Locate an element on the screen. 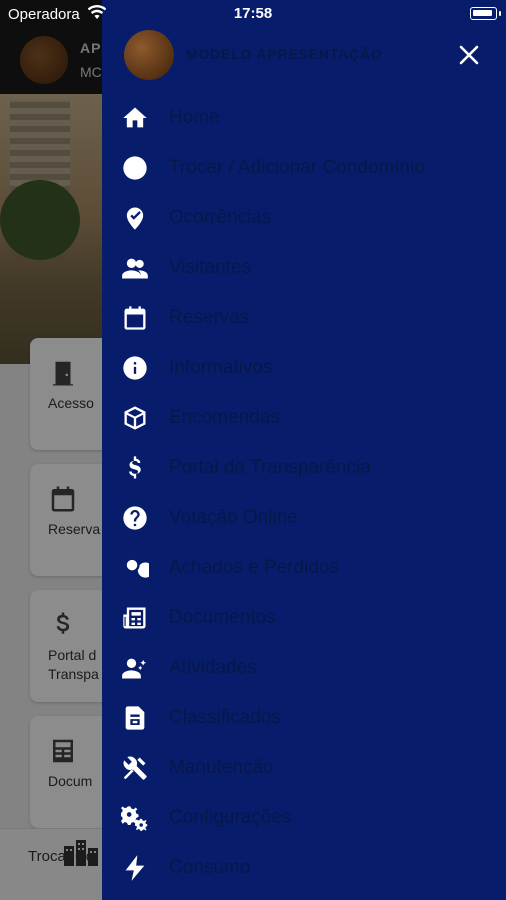  people-icon is located at coordinates (135, 268).